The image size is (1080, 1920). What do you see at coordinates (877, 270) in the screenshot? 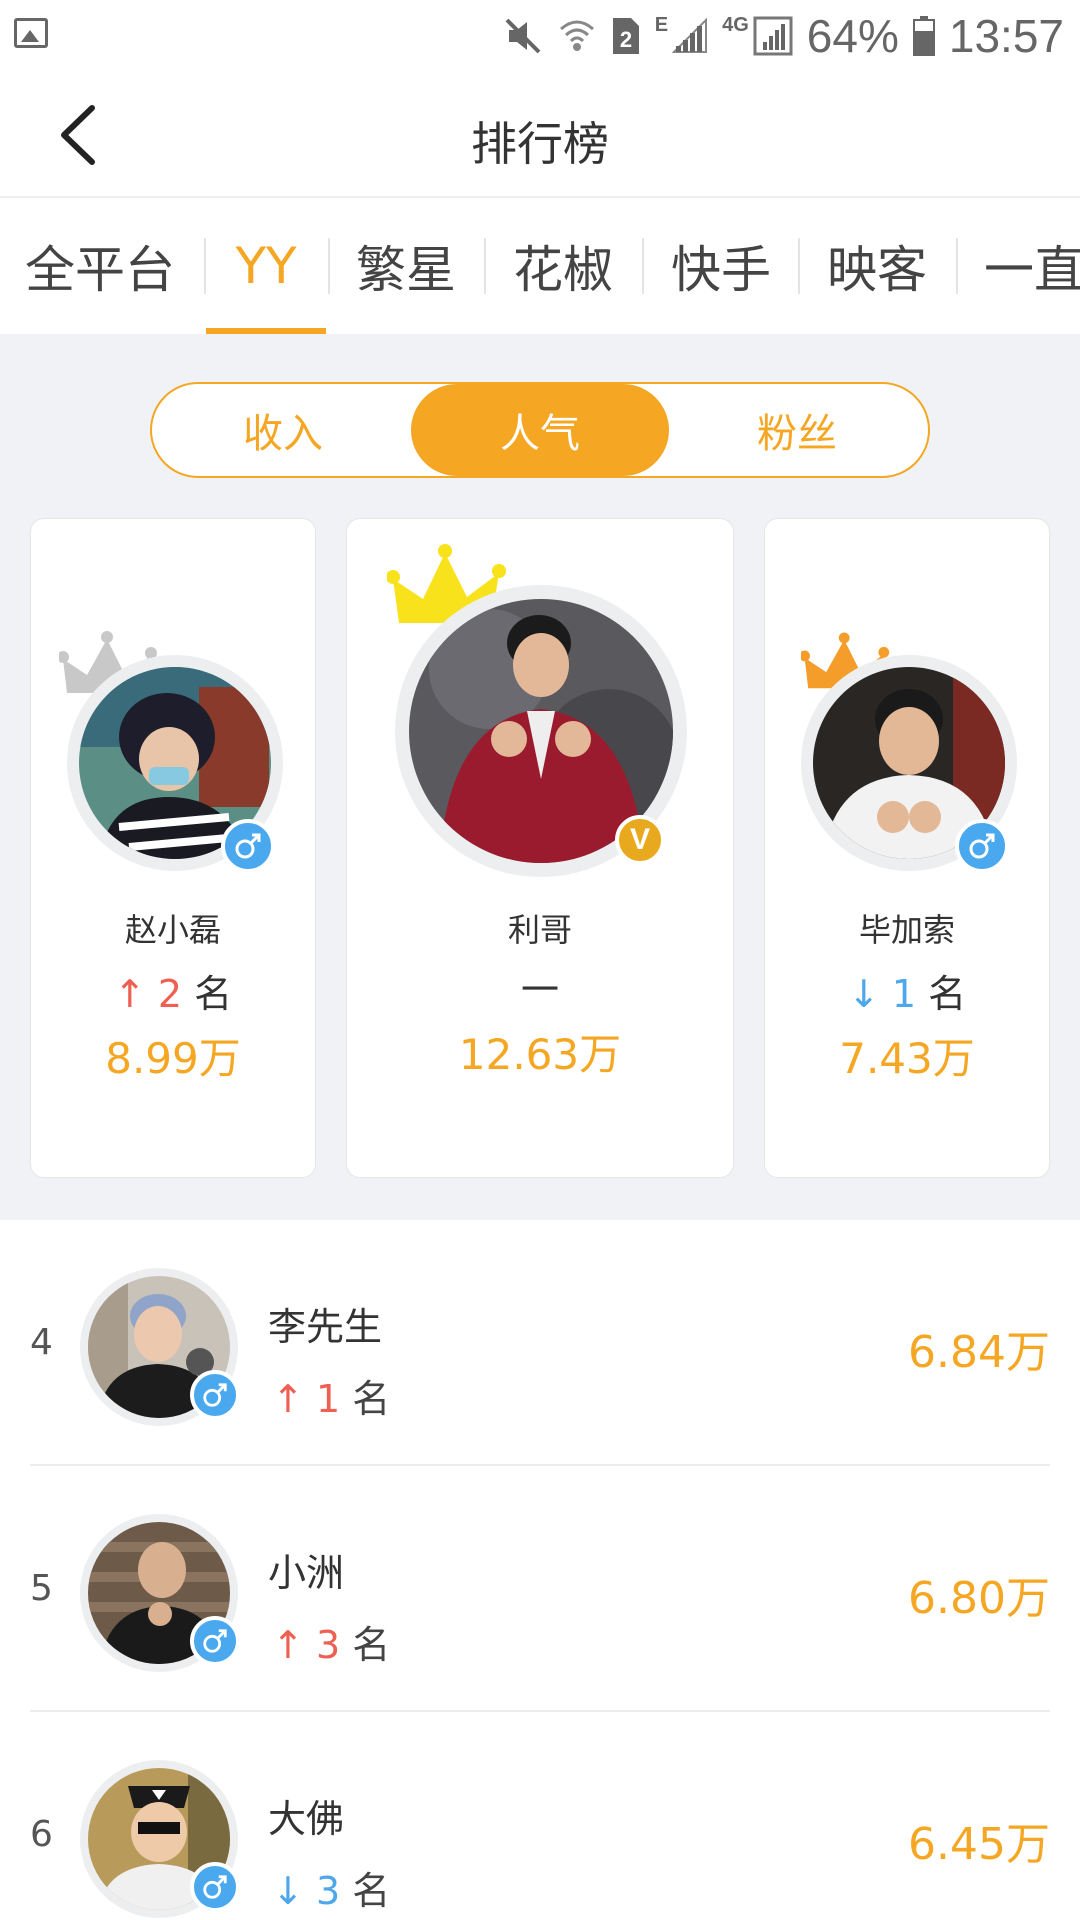
I see `tab-label: 映客` at bounding box center [877, 270].